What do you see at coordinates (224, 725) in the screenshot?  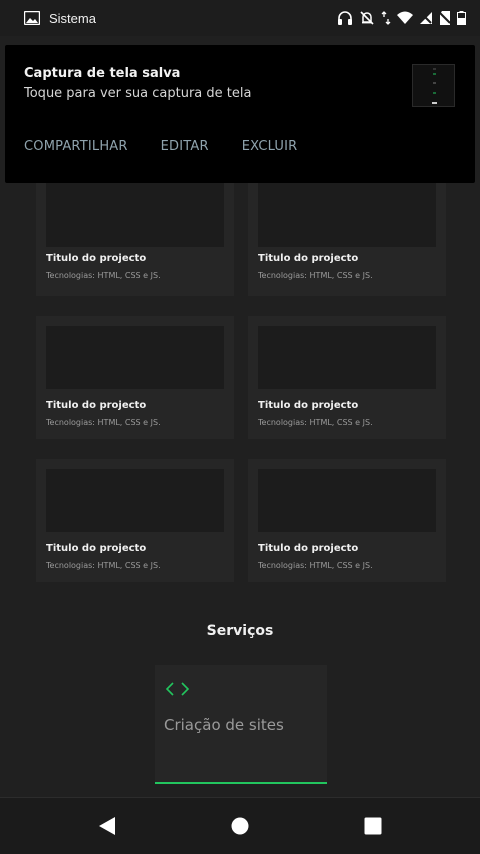 I see `service-name: Criação de sites` at bounding box center [224, 725].